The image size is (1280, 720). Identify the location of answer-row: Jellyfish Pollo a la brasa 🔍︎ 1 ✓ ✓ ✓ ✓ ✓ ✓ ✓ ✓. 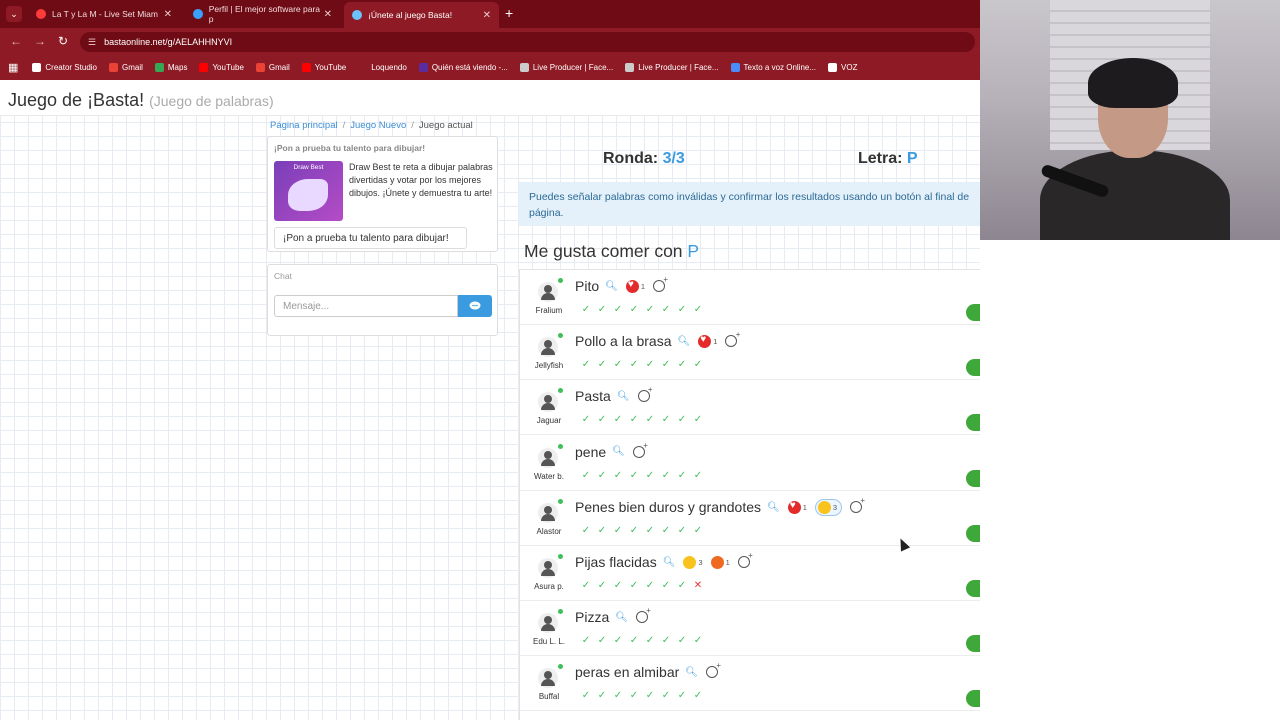
(750, 353).